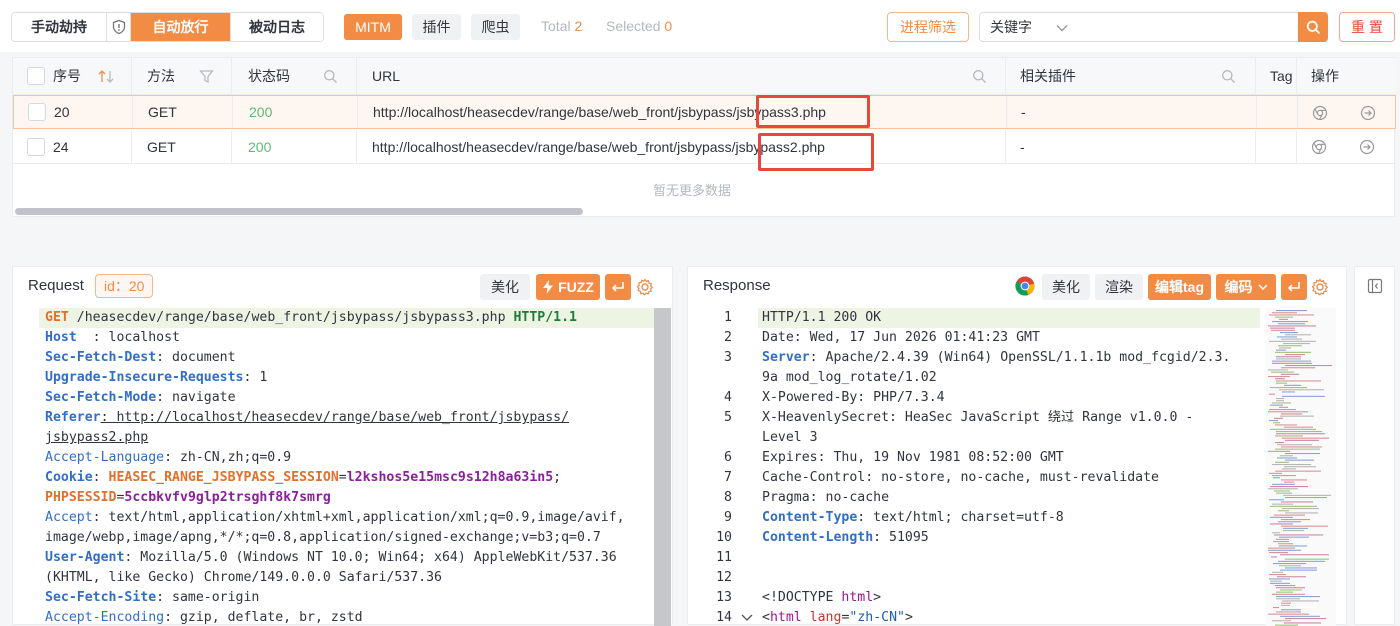 The height and width of the screenshot is (626, 1400). Describe the element at coordinates (562, 26) in the screenshot. I see `total-count: Total 2` at that location.